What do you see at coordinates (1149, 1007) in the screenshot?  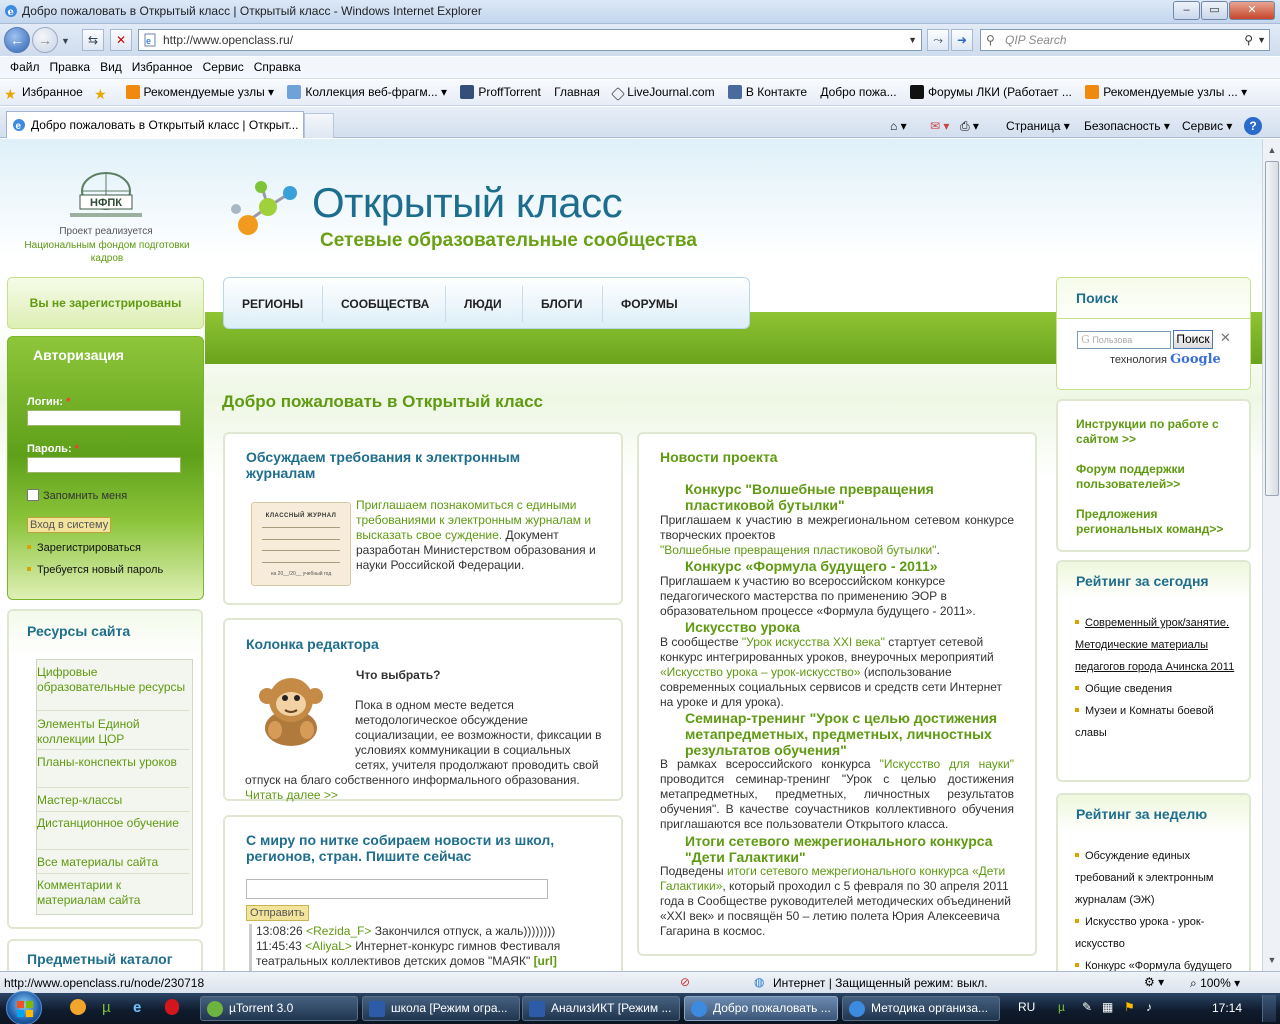 I see `tray-volume-icon: ♪` at bounding box center [1149, 1007].